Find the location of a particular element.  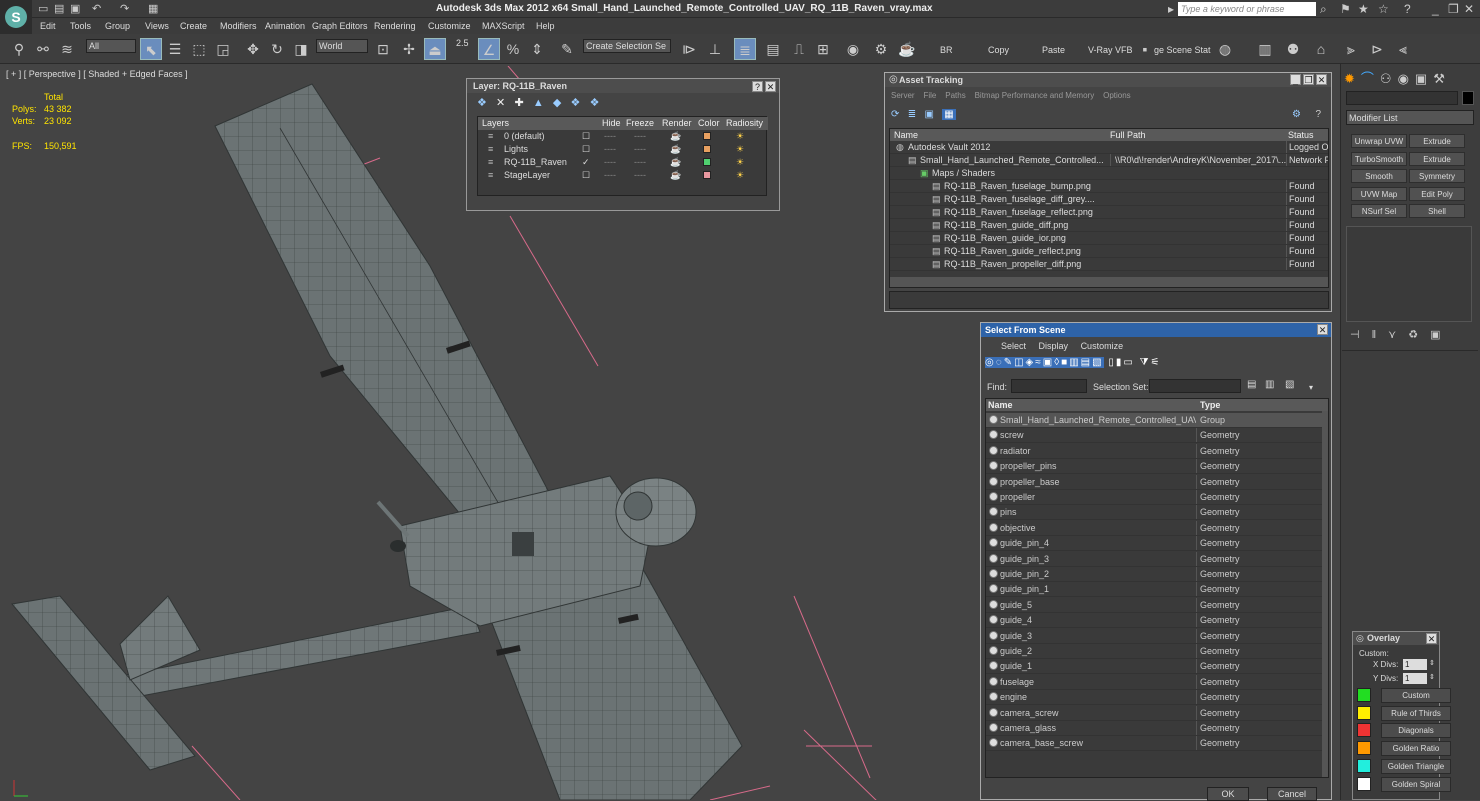

asset-menu-options: Options is located at coordinates (1117, 95).